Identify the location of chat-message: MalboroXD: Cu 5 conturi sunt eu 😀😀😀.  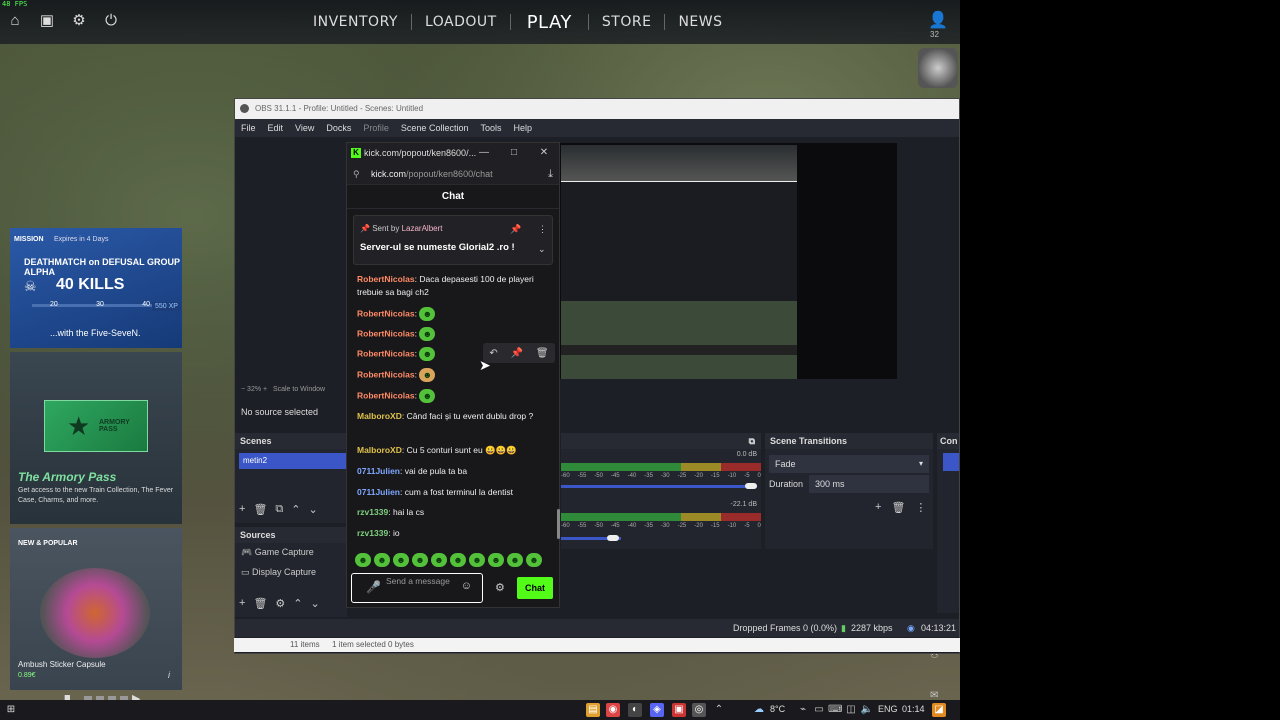
(455, 450).